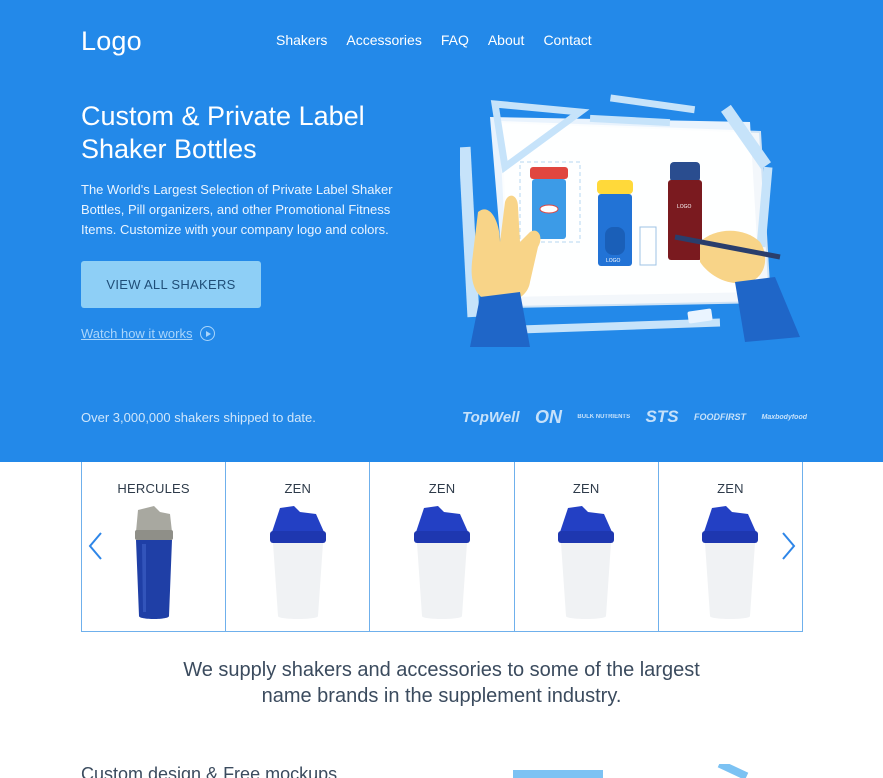 This screenshot has height=778, width=883. I want to click on tagline-line2: name brands in the supplement industry., so click(441, 696).